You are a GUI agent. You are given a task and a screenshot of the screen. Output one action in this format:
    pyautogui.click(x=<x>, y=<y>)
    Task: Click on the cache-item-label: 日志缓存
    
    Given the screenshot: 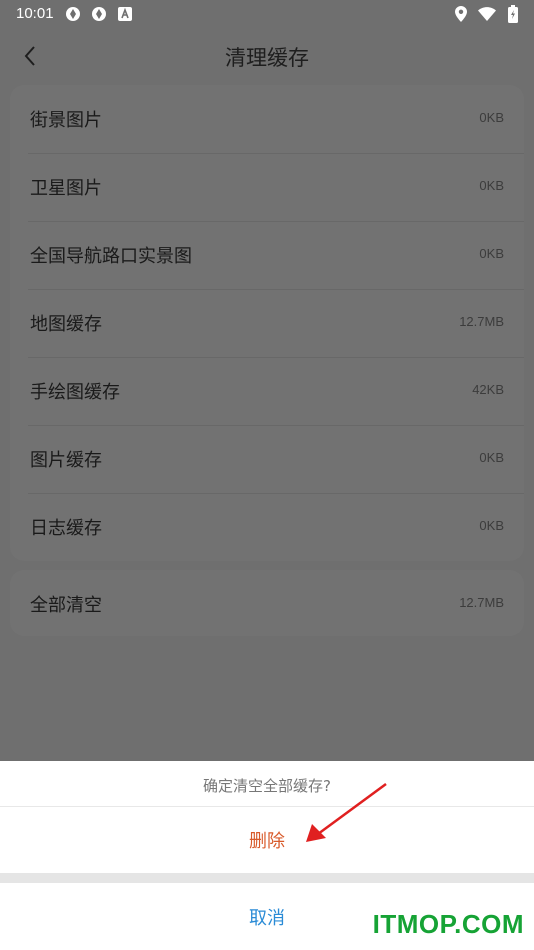 What is the action you would take?
    pyautogui.click(x=66, y=528)
    